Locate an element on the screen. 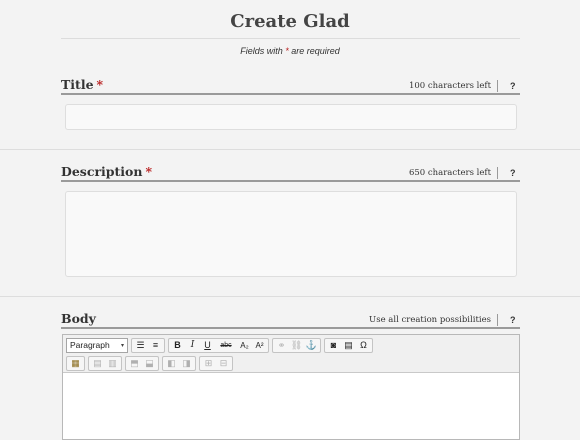 The width and height of the screenshot is (580, 440). description-field-rule is located at coordinates (290, 181).